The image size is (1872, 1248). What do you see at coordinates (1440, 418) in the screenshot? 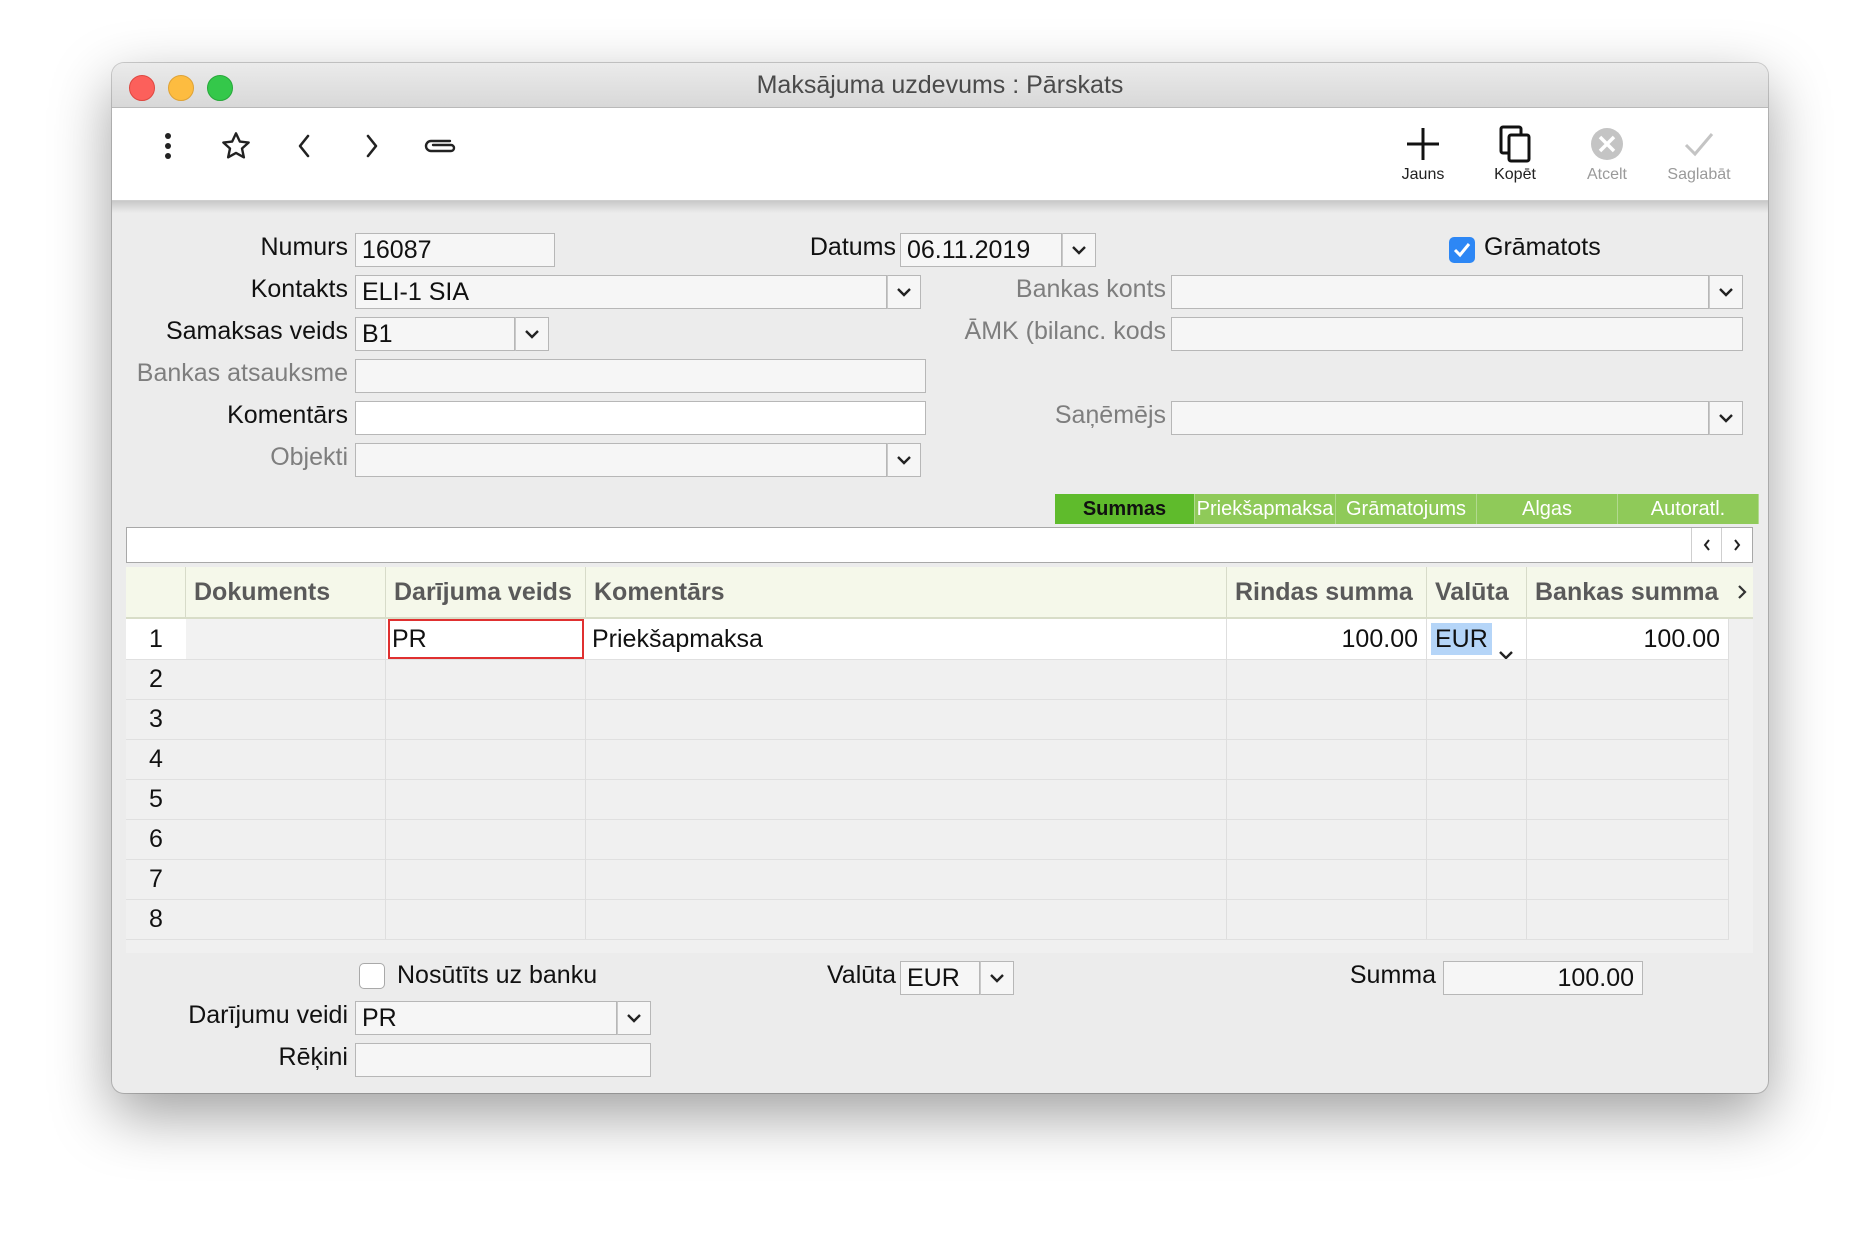
I see `sanemejs-field` at bounding box center [1440, 418].